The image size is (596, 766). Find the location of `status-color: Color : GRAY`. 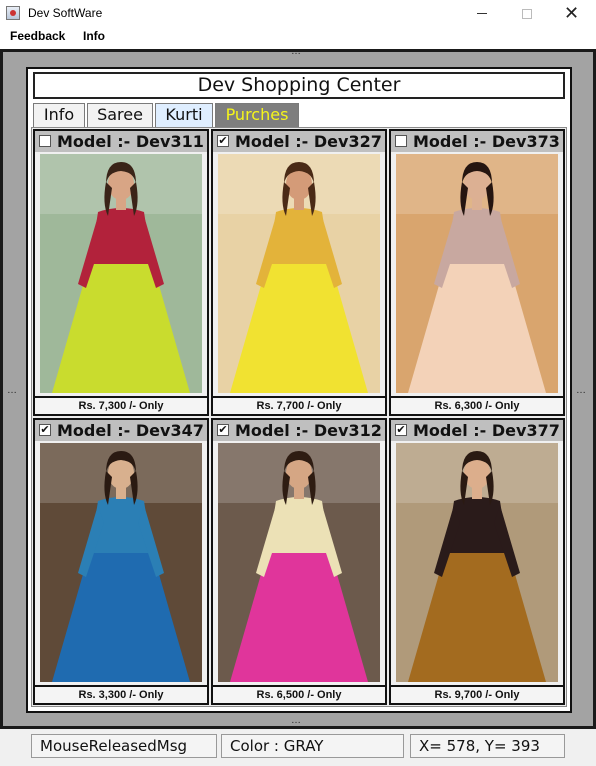

status-color: Color : GRAY is located at coordinates (312, 746).